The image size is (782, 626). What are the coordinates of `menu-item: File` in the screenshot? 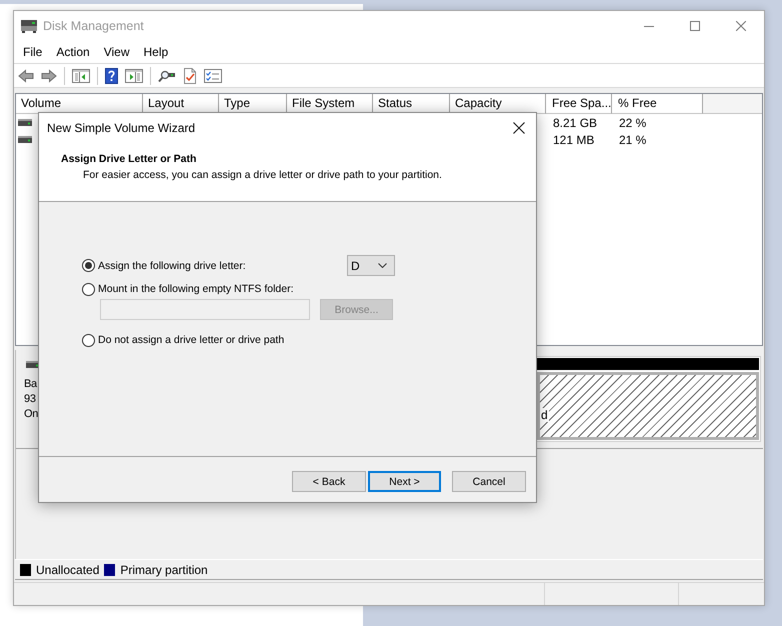 It's located at (33, 52).